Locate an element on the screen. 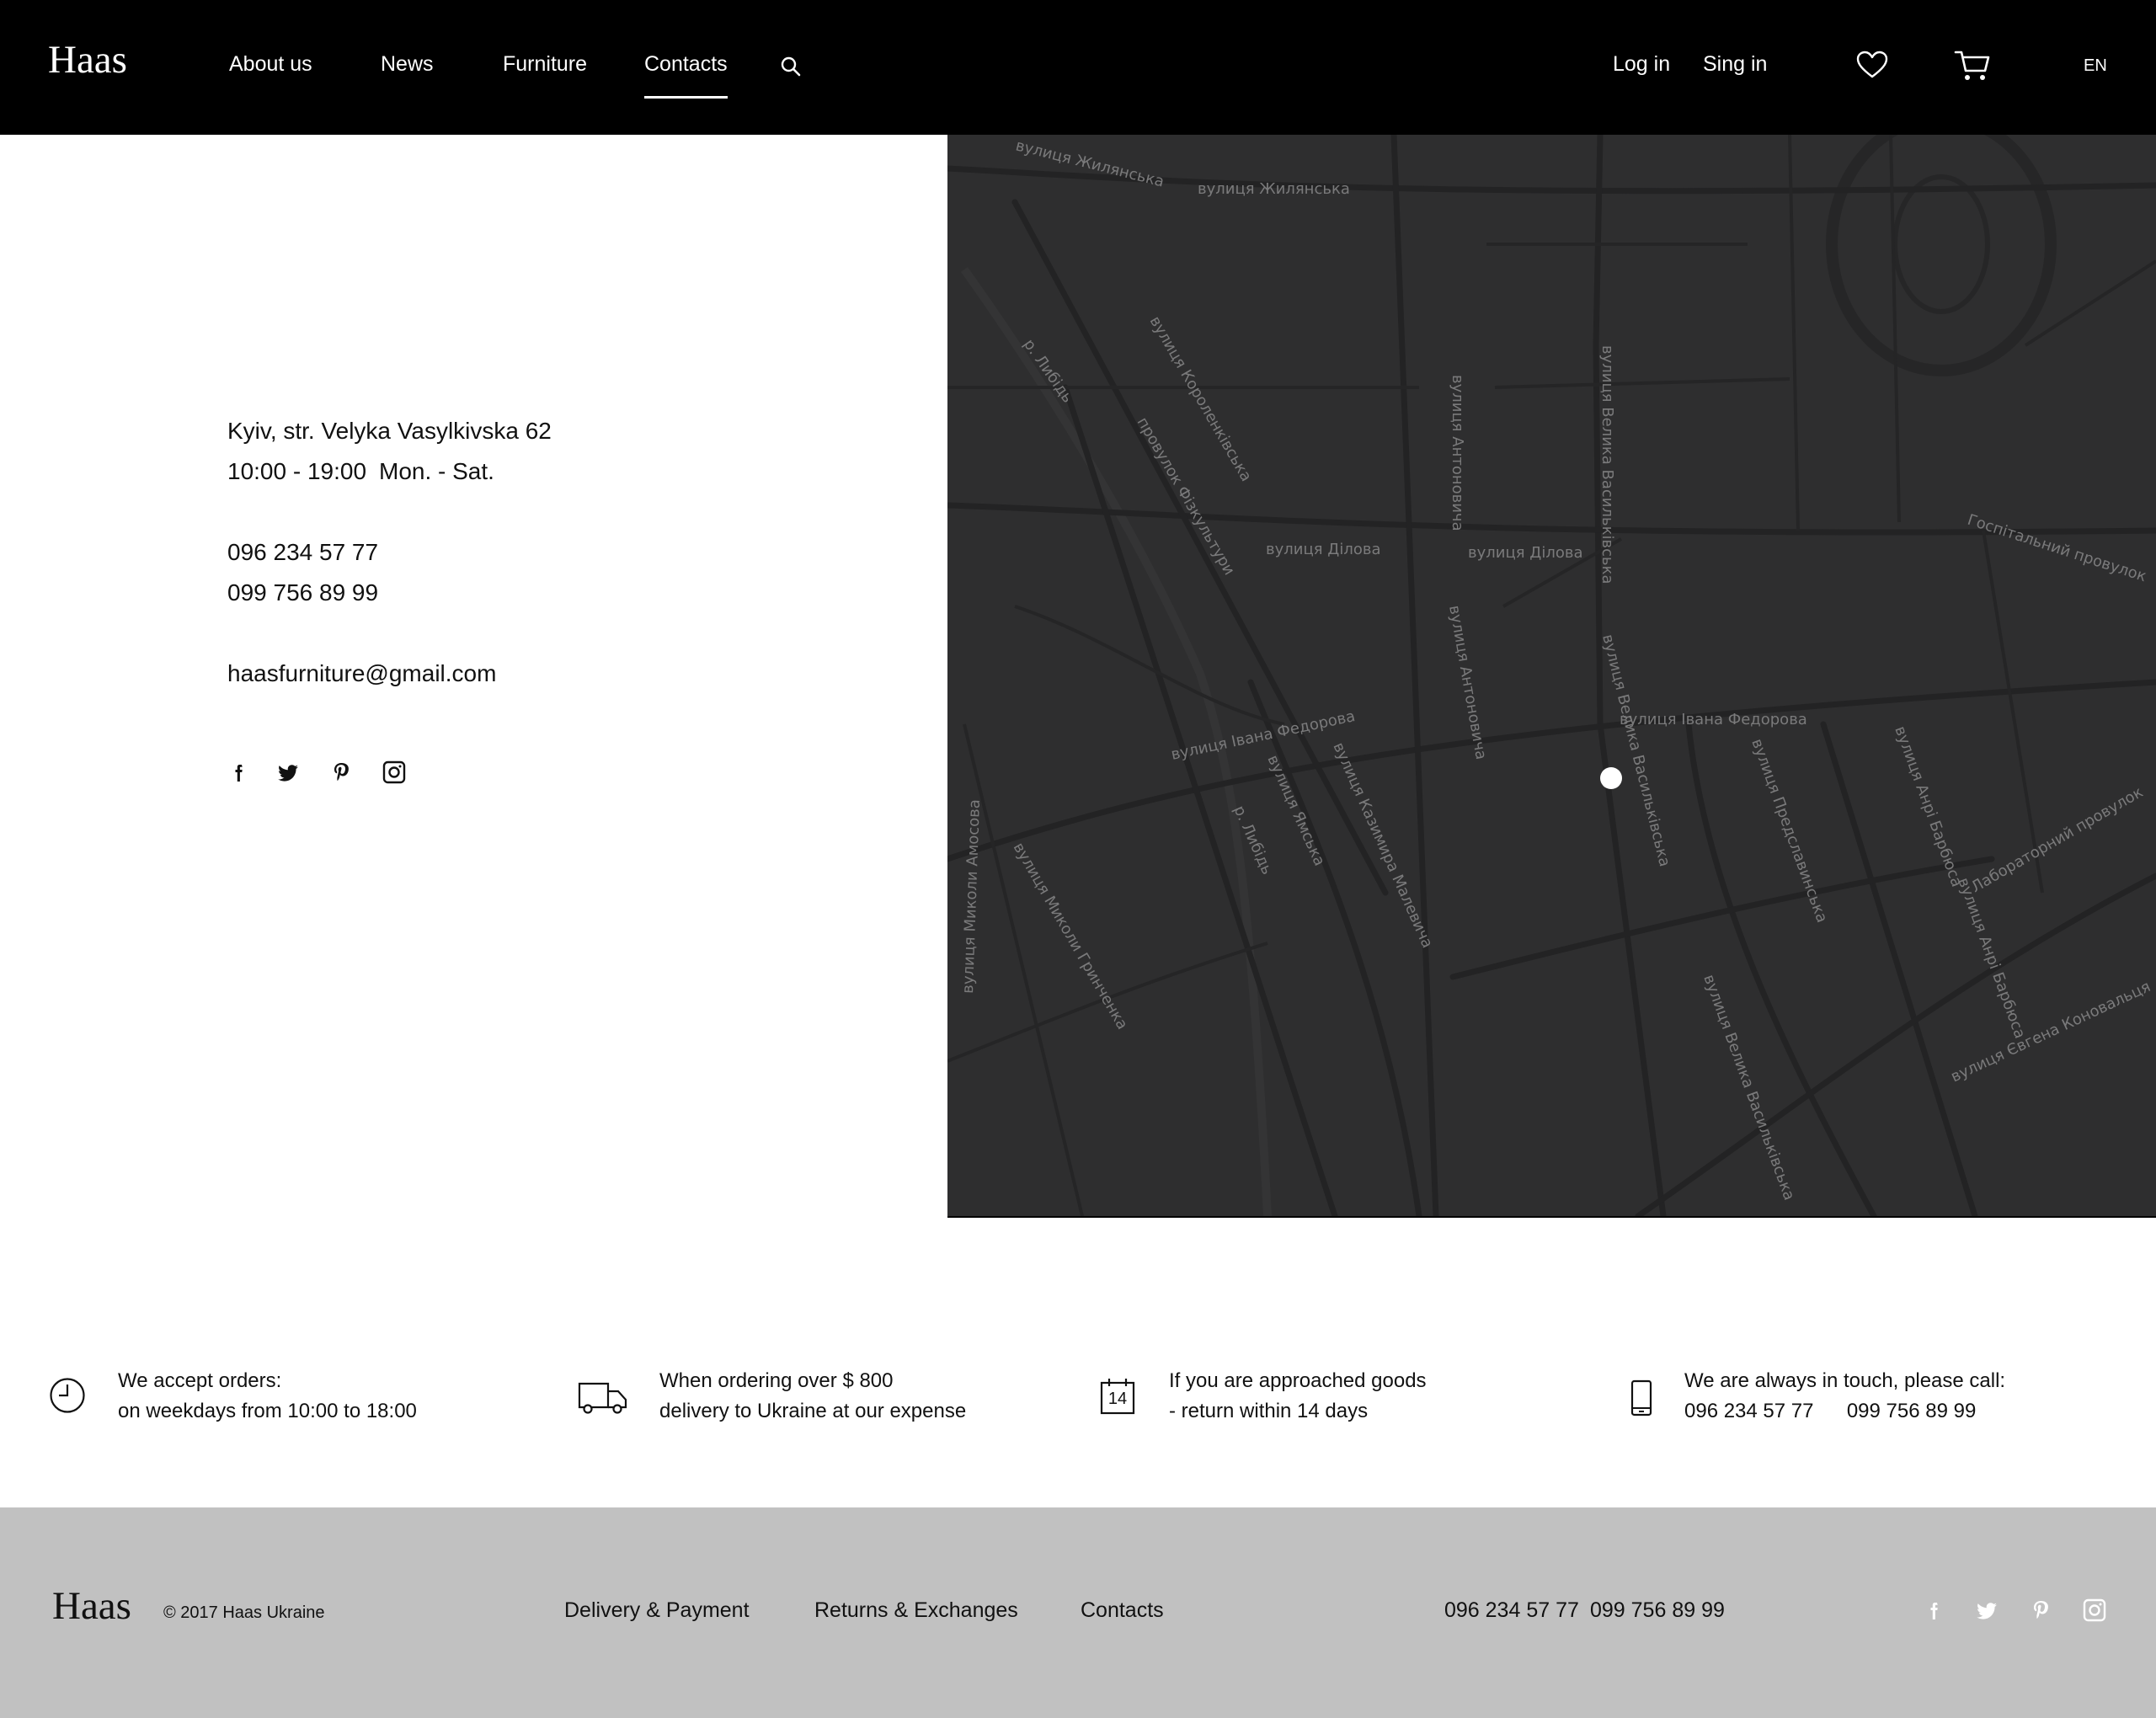 Image resolution: width=2156 pixels, height=1718 pixels. map-location-marker is located at coordinates (1611, 778).